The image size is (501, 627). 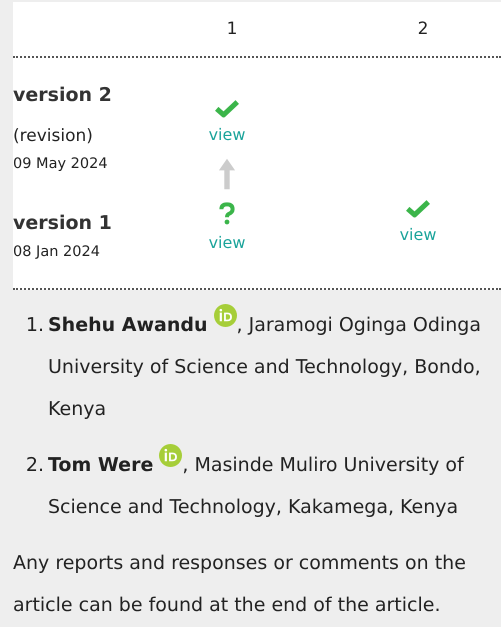 I want to click on list-number: 1., so click(x=34, y=325).